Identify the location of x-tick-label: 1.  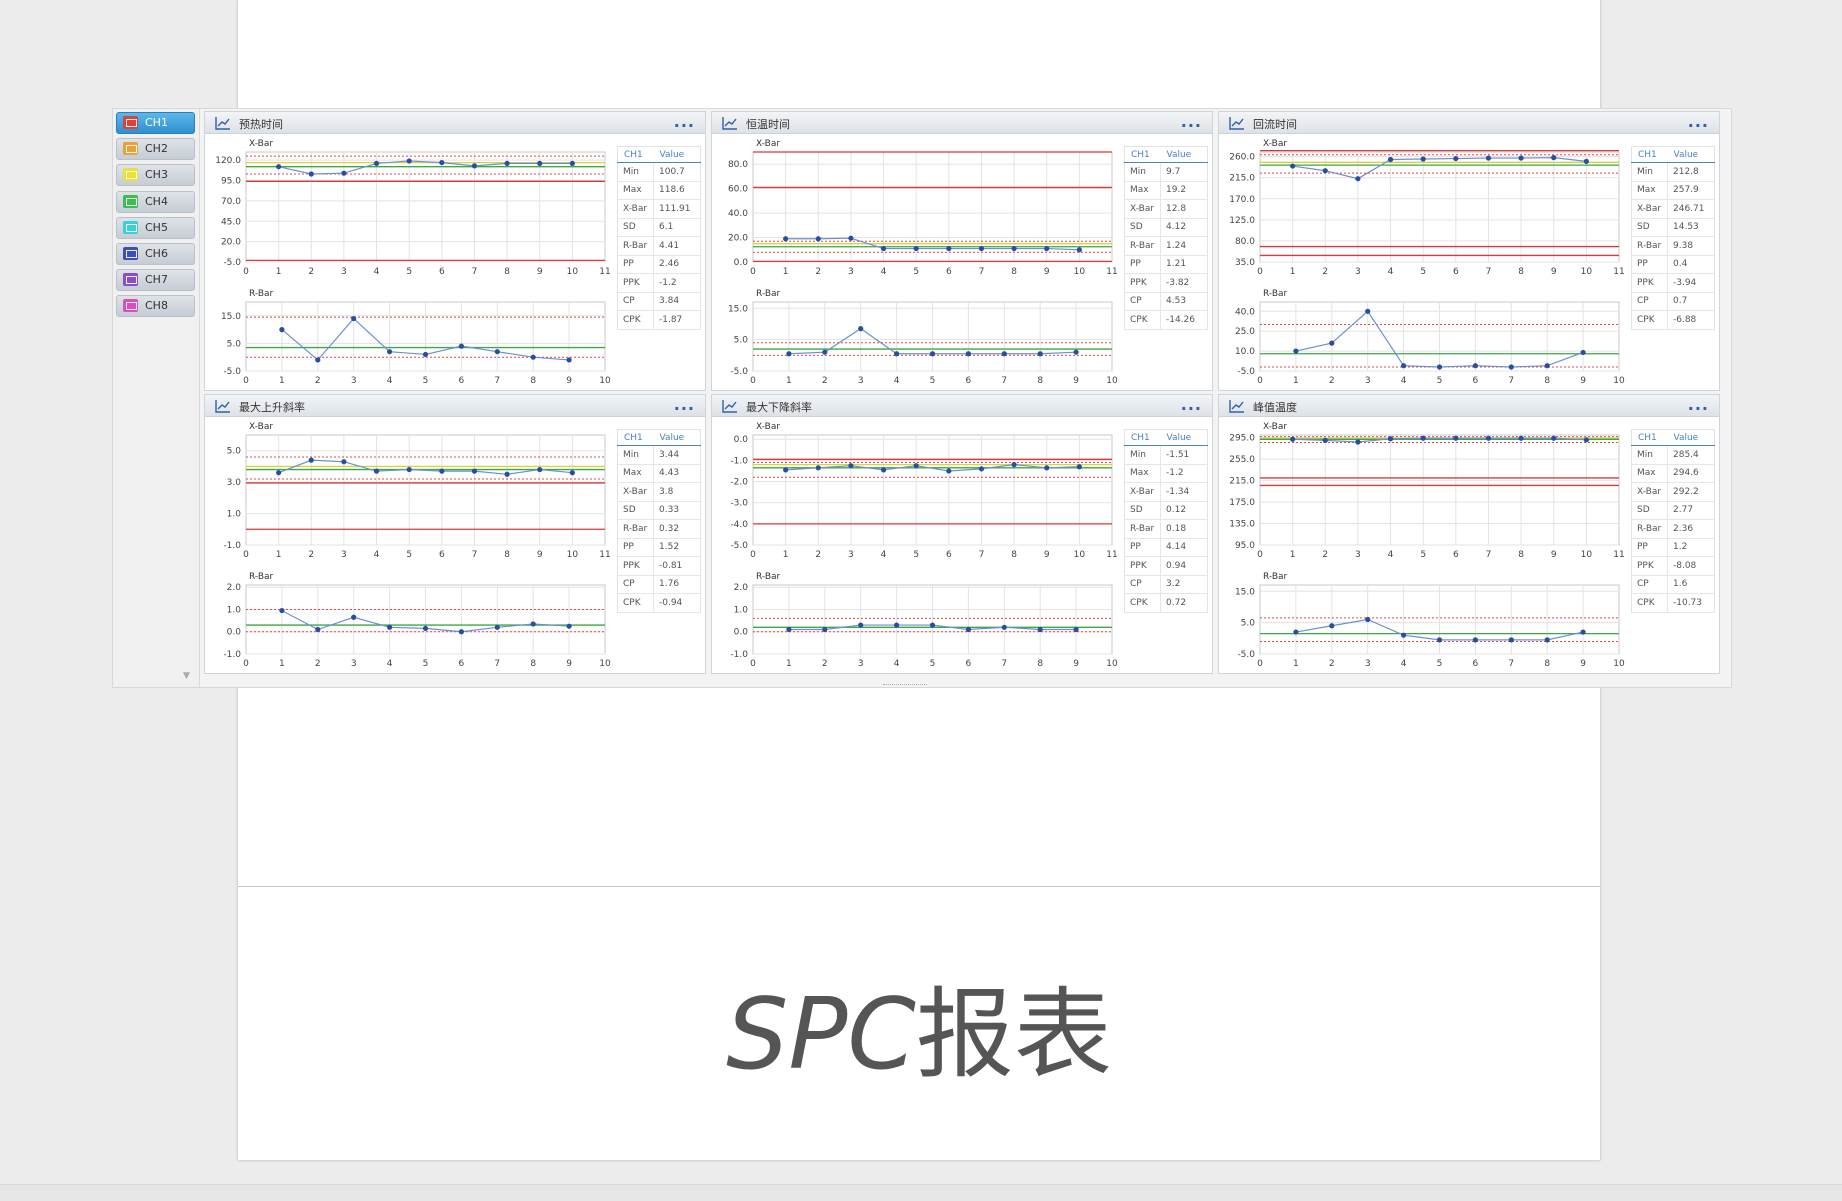
(786, 272).